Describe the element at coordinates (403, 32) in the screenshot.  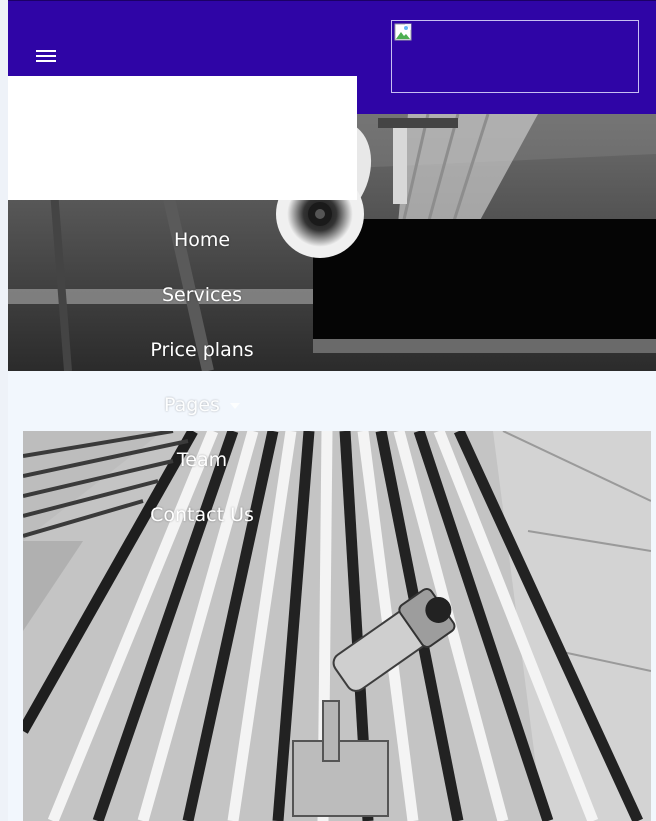
I see `broken-image-icon` at that location.